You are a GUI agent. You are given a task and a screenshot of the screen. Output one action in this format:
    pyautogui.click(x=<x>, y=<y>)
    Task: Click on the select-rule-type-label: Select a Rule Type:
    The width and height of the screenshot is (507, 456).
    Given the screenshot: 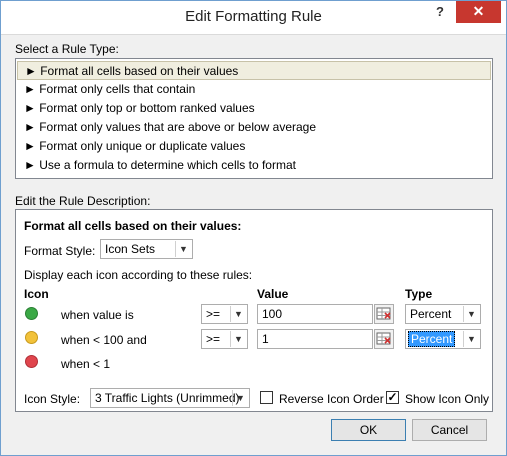 What is the action you would take?
    pyautogui.click(x=67, y=49)
    